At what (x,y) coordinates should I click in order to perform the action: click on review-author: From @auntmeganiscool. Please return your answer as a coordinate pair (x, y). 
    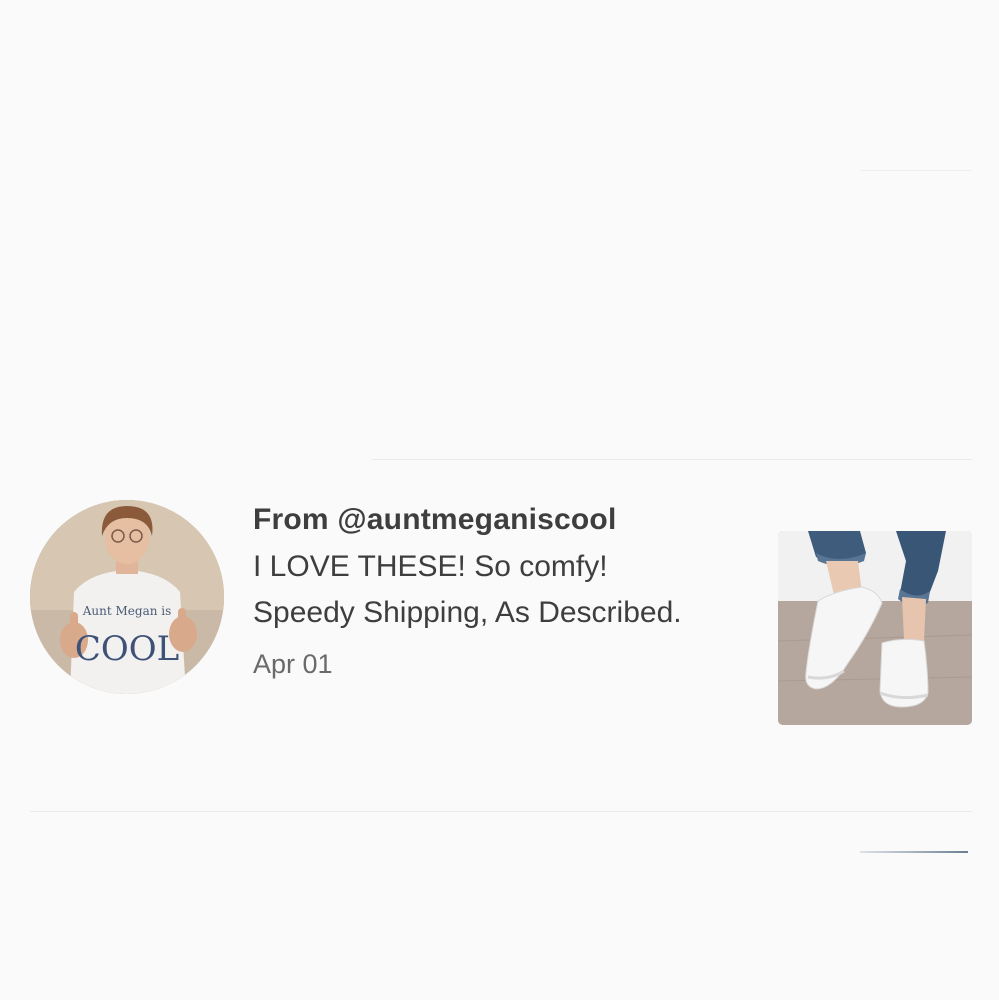
    Looking at the image, I should click on (493, 520).